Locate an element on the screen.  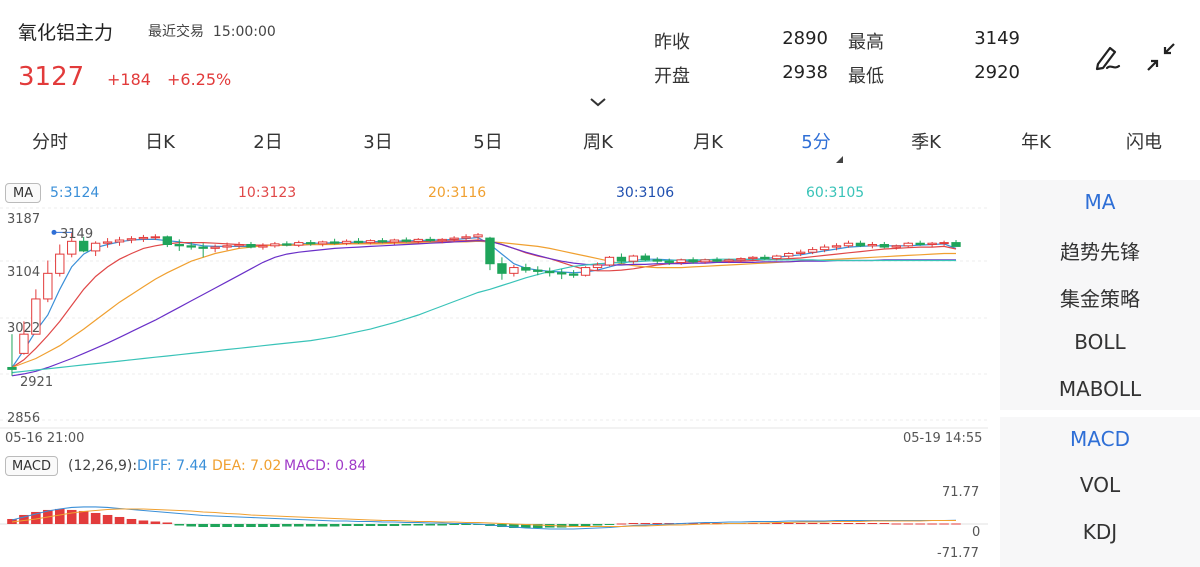
open-value: 2938 is located at coordinates (805, 72).